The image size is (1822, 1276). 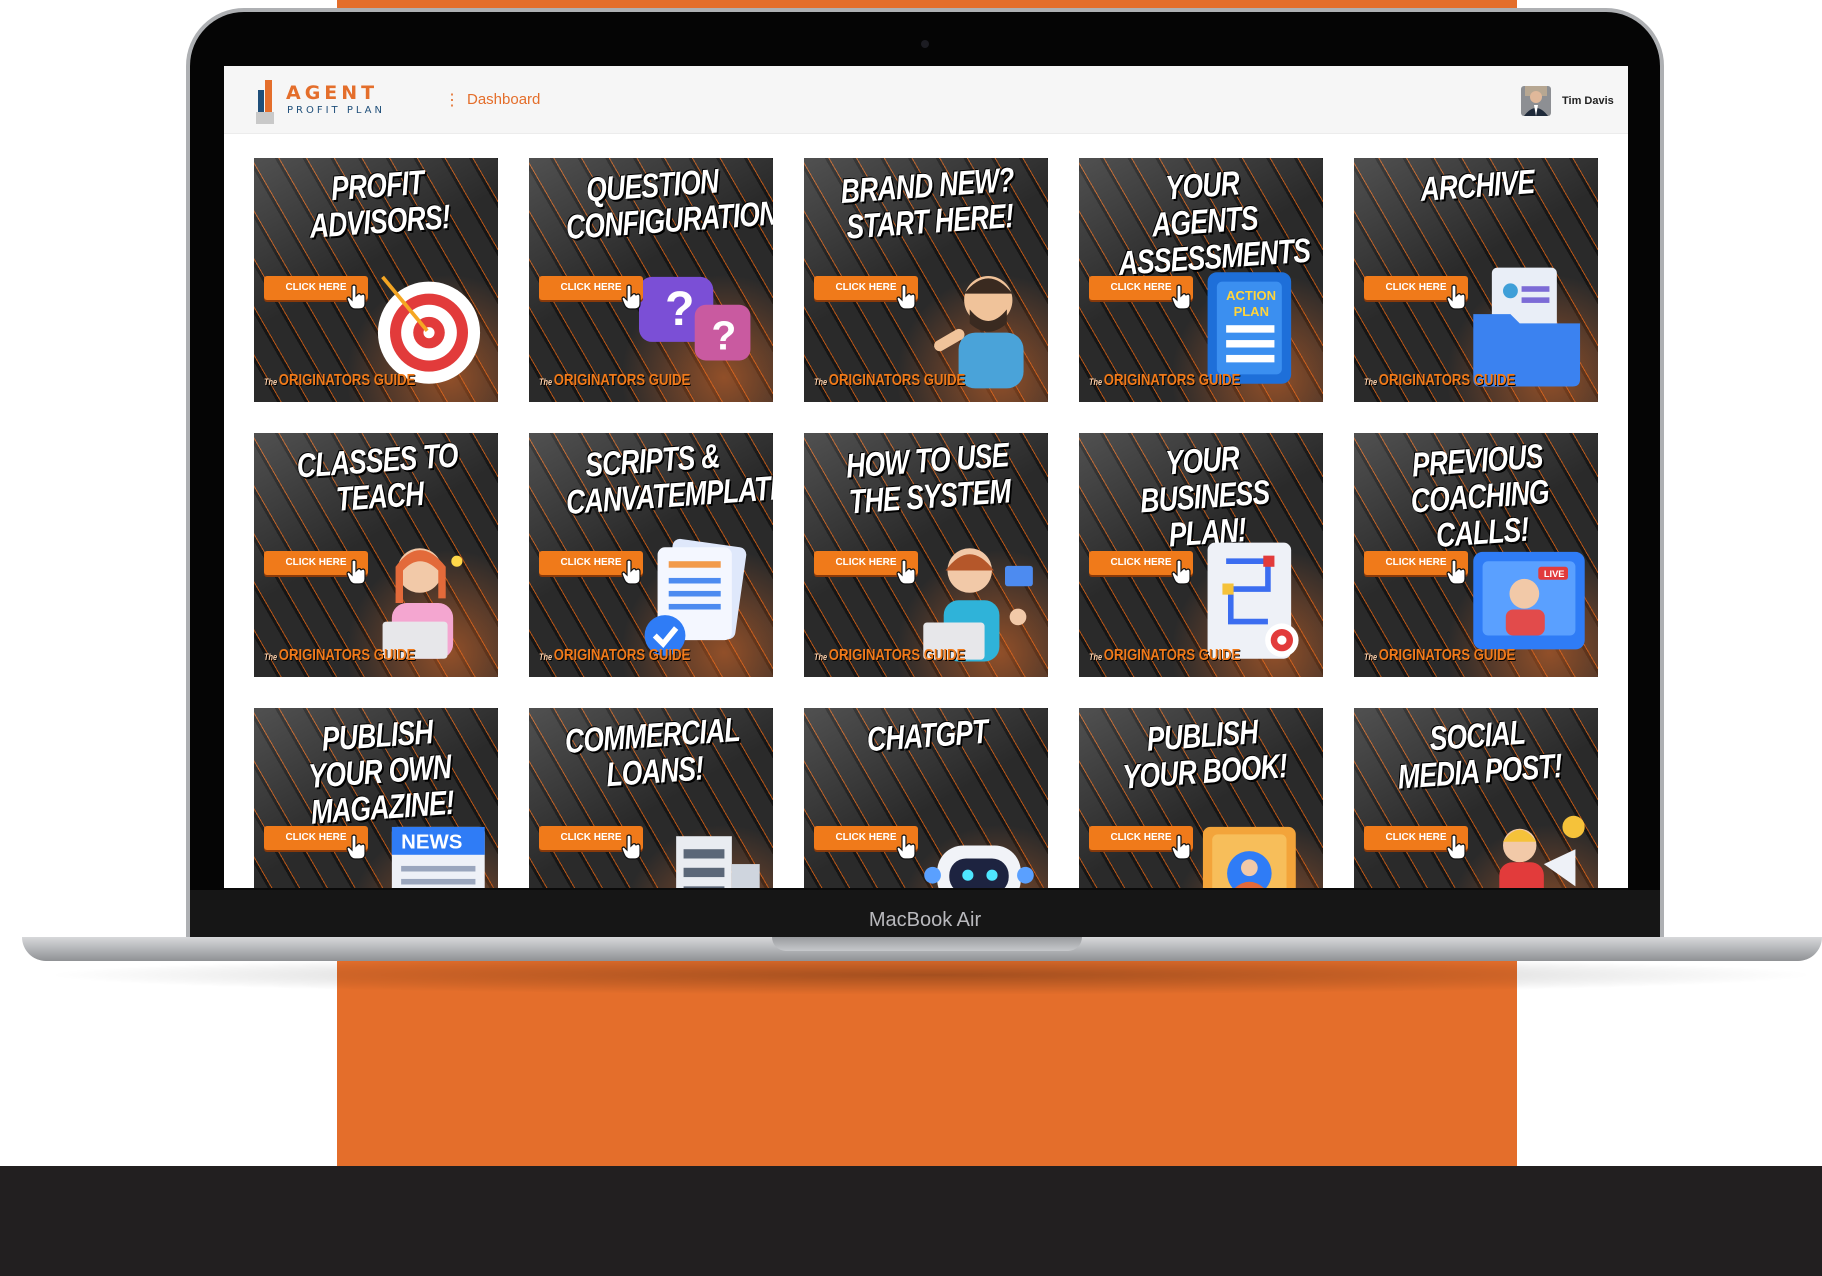 What do you see at coordinates (926, 100) in the screenshot?
I see `top-bar: AGENT PROFIT PLAN ⋮ Dashboard Tim Davis` at bounding box center [926, 100].